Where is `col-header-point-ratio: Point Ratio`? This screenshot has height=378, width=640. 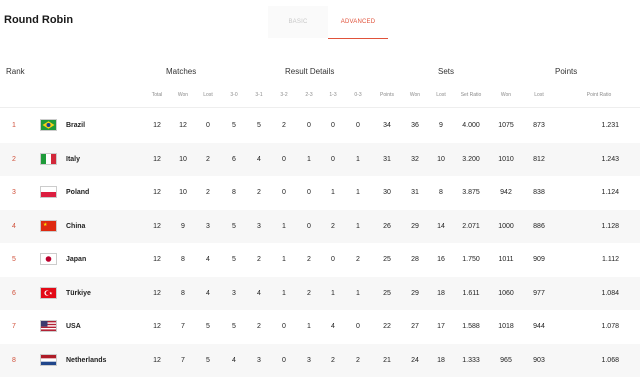 col-header-point-ratio: Point Ratio is located at coordinates (599, 95).